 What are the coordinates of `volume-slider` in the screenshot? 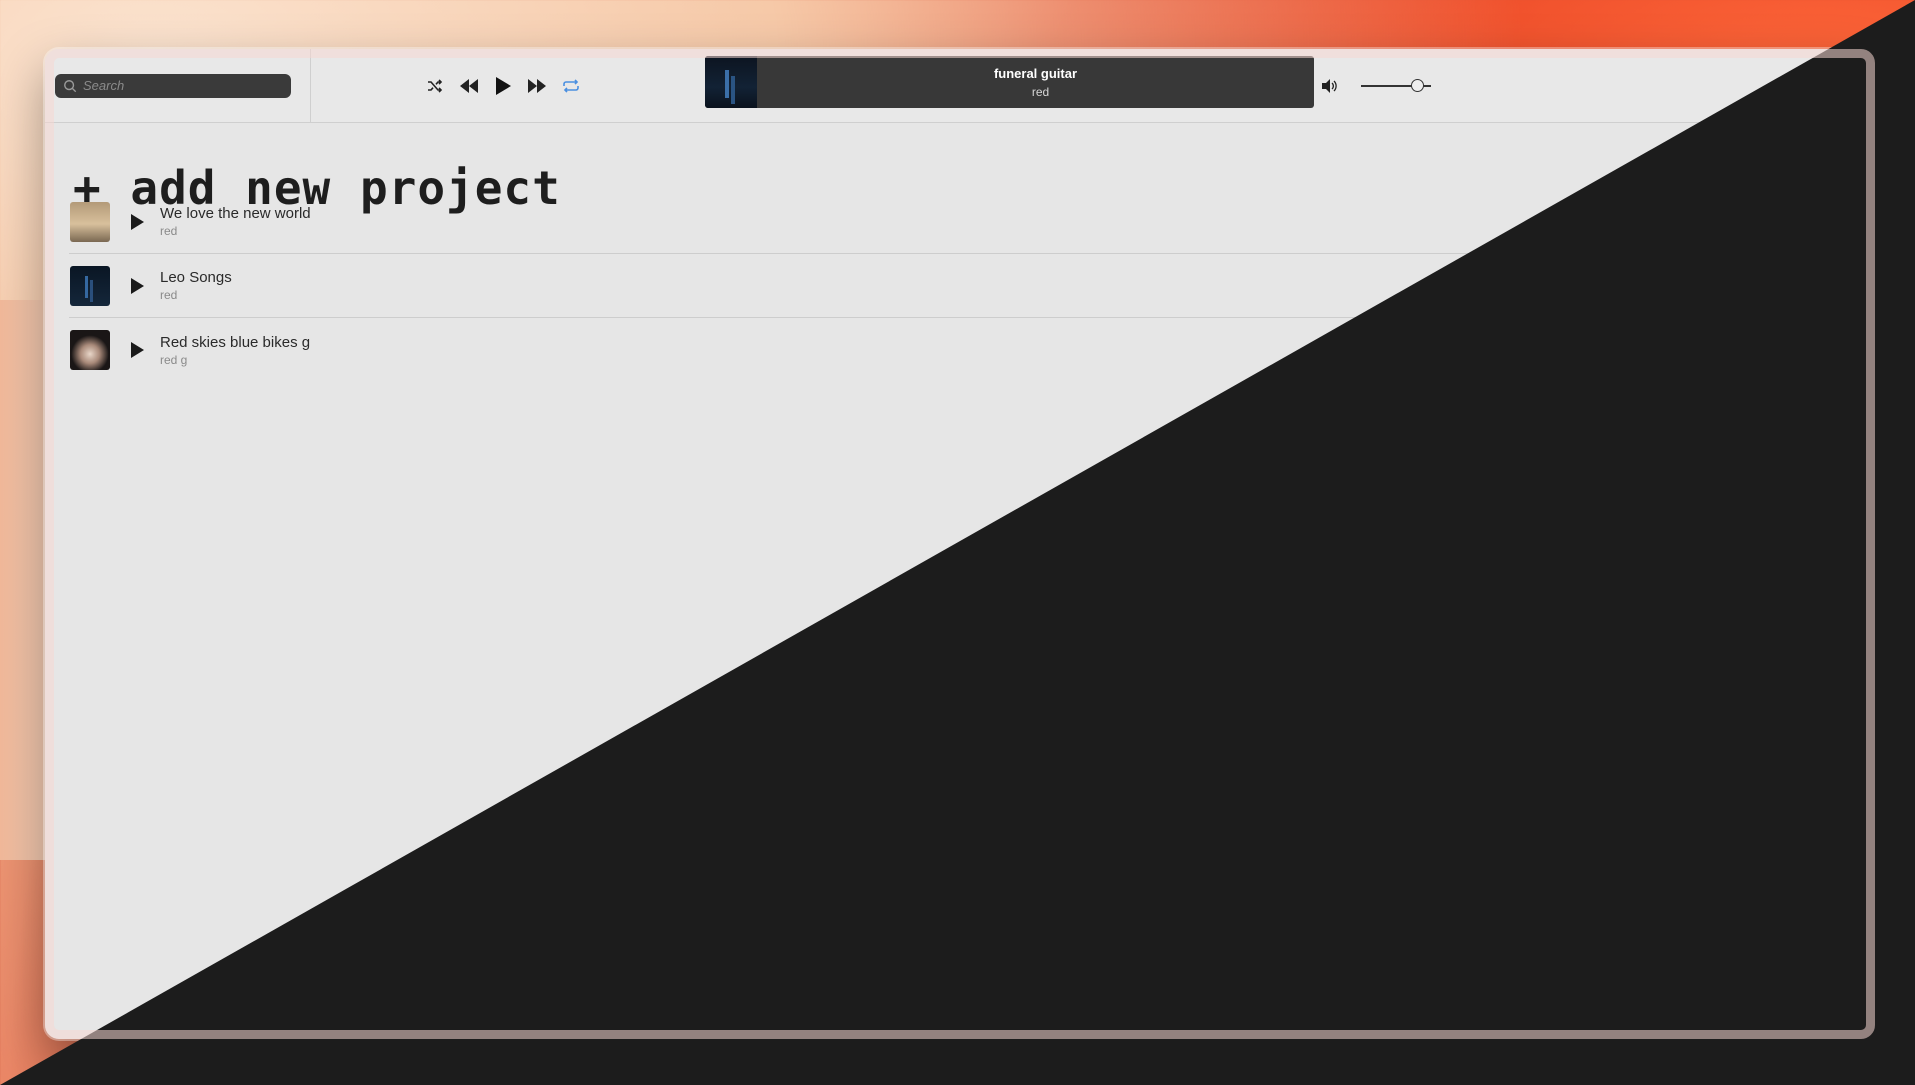 It's located at (1396, 85).